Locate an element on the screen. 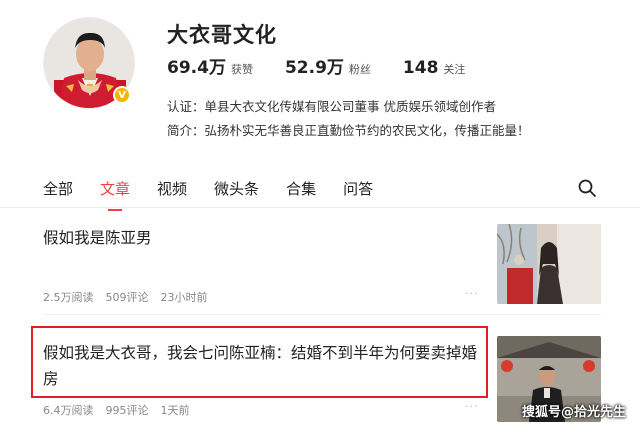  article-title: 假如我是陈亚男 is located at coordinates (97, 238).